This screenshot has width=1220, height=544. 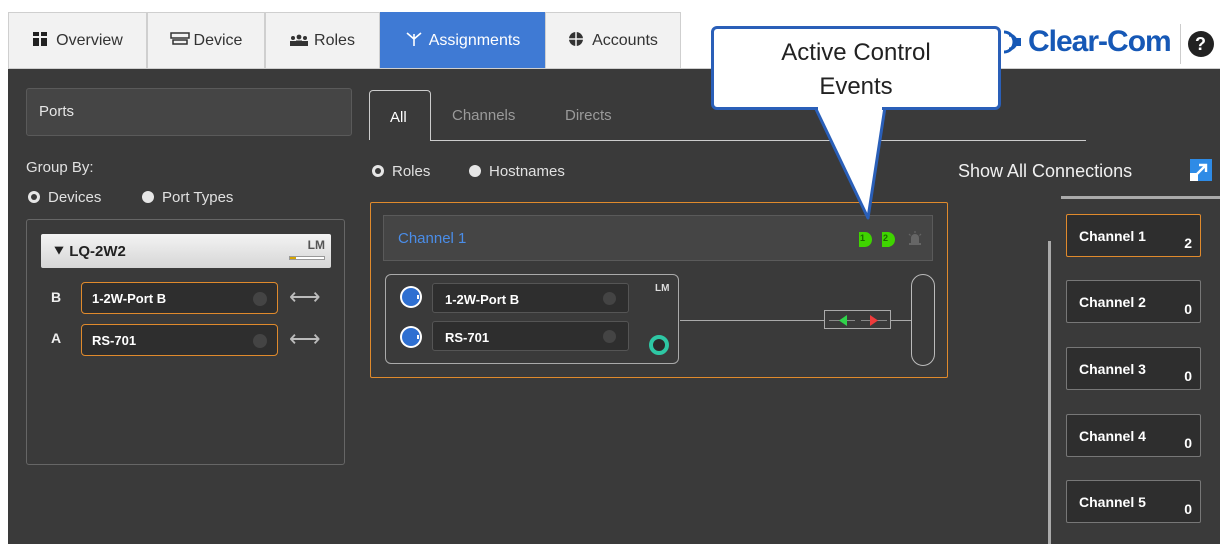 What do you see at coordinates (856, 86) in the screenshot?
I see `callout-line-2: Events` at bounding box center [856, 86].